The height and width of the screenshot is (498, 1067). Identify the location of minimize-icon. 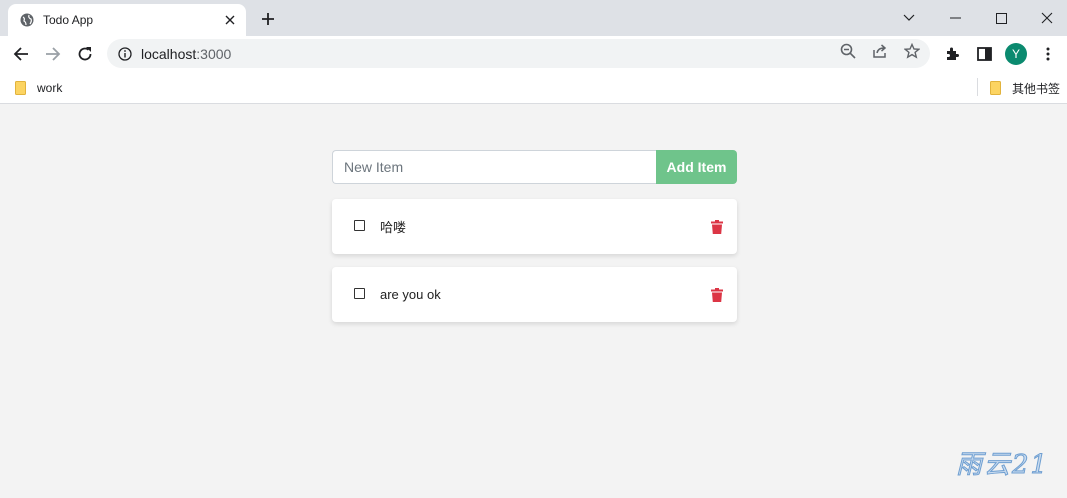
(955, 18).